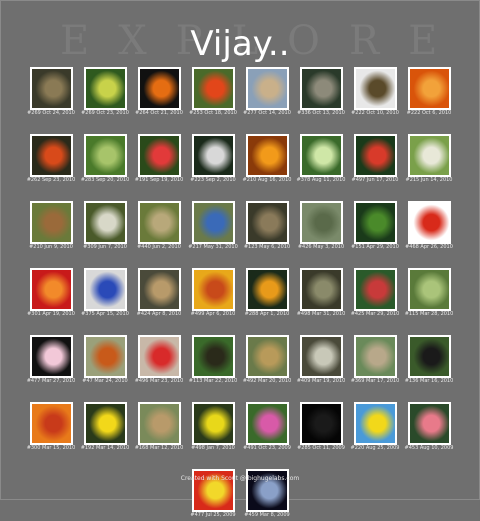 Image resolution: width=480 pixels, height=521 pixels. I want to click on photo-tile: #336 Oct 13, 2010, so click(321, 93).